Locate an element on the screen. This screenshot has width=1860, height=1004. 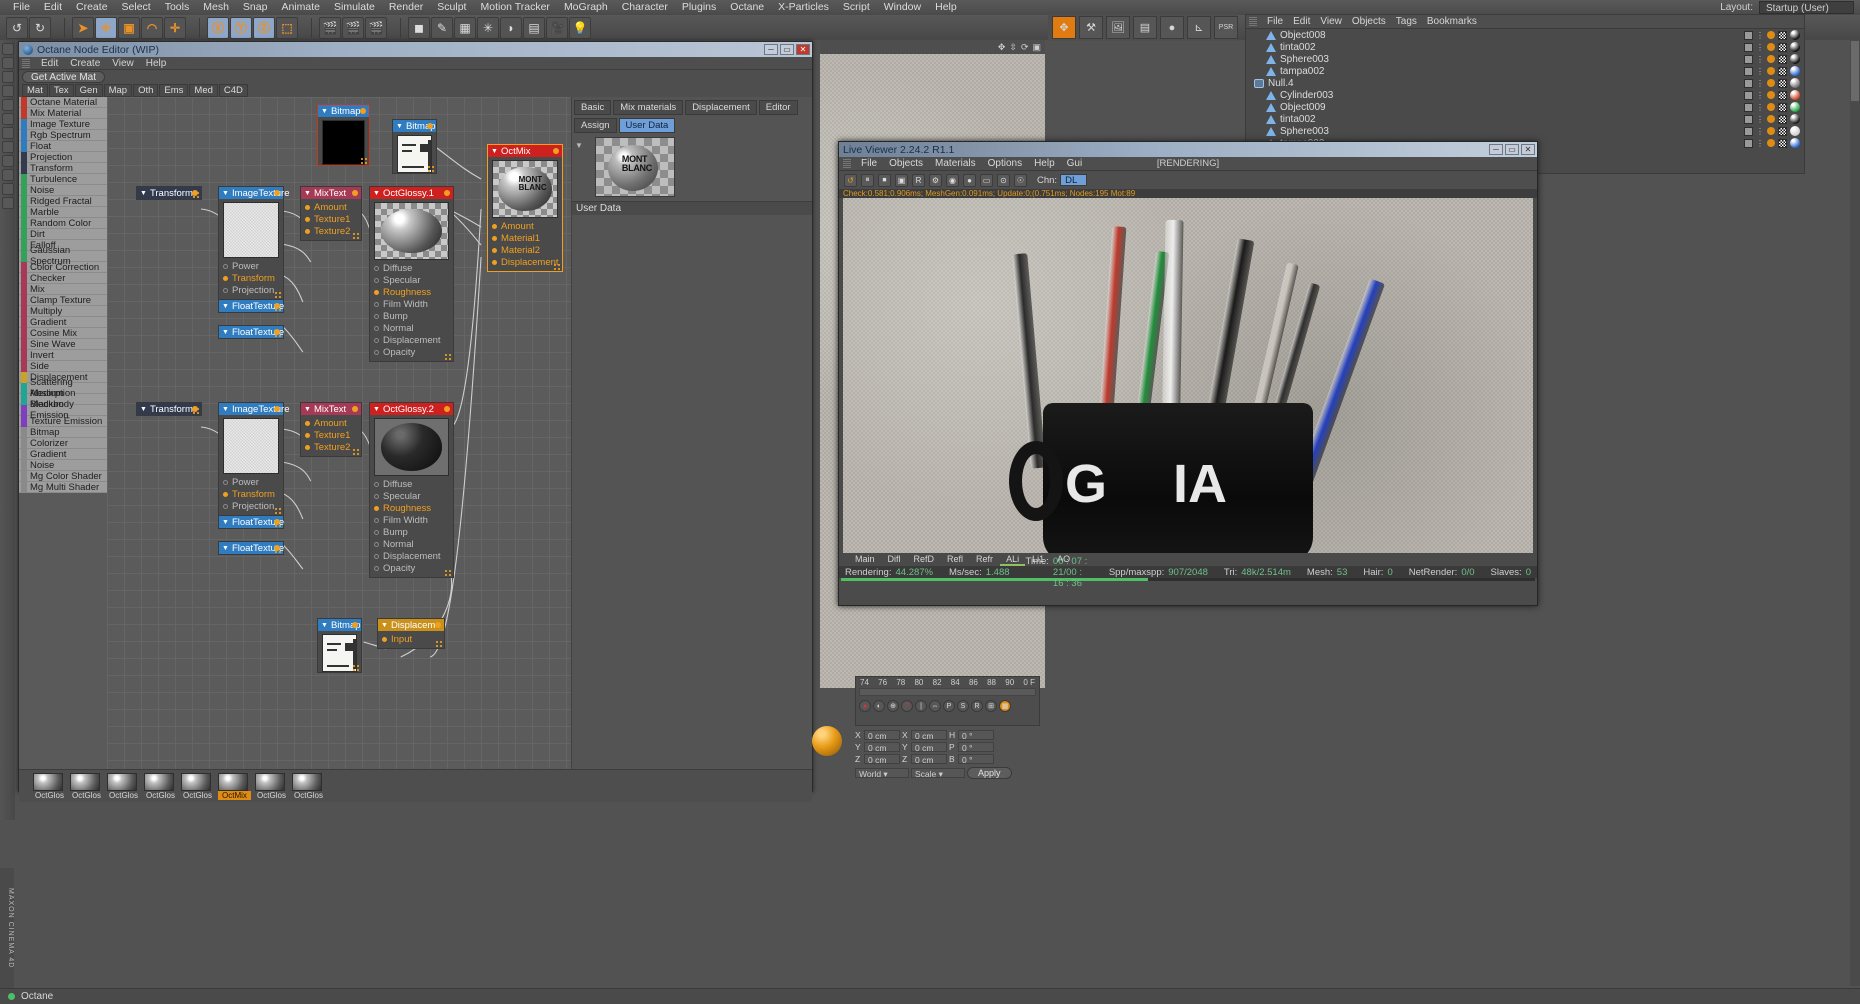
picture-viewer-icon: R is located at coordinates (918, 180).